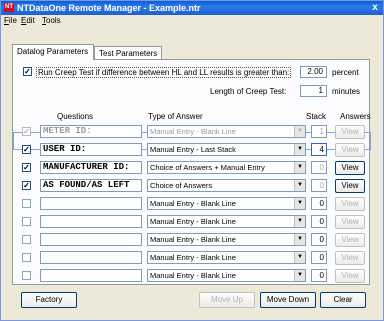  I want to click on answer-type-select: Choice of Answers + Manual Entry ▼, so click(226, 167).